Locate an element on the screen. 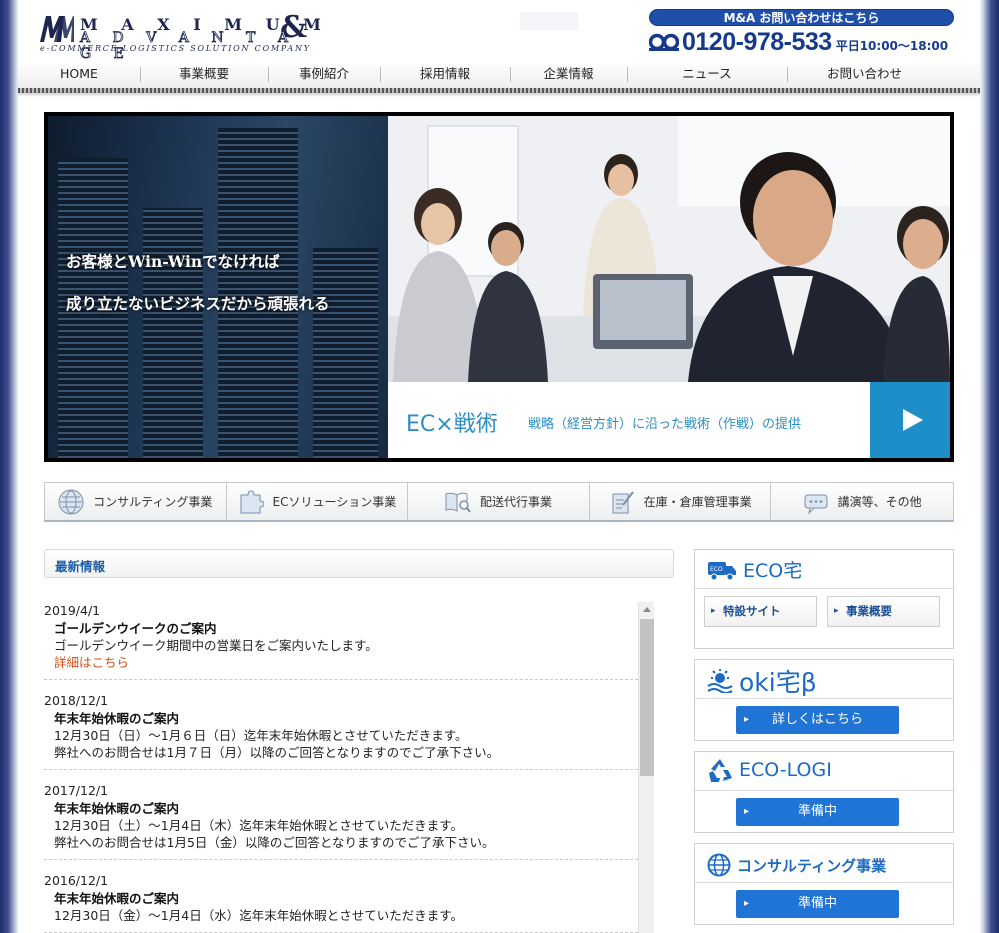  hero-copy-line1: お客様とWin-Winでなければ is located at coordinates (173, 261).